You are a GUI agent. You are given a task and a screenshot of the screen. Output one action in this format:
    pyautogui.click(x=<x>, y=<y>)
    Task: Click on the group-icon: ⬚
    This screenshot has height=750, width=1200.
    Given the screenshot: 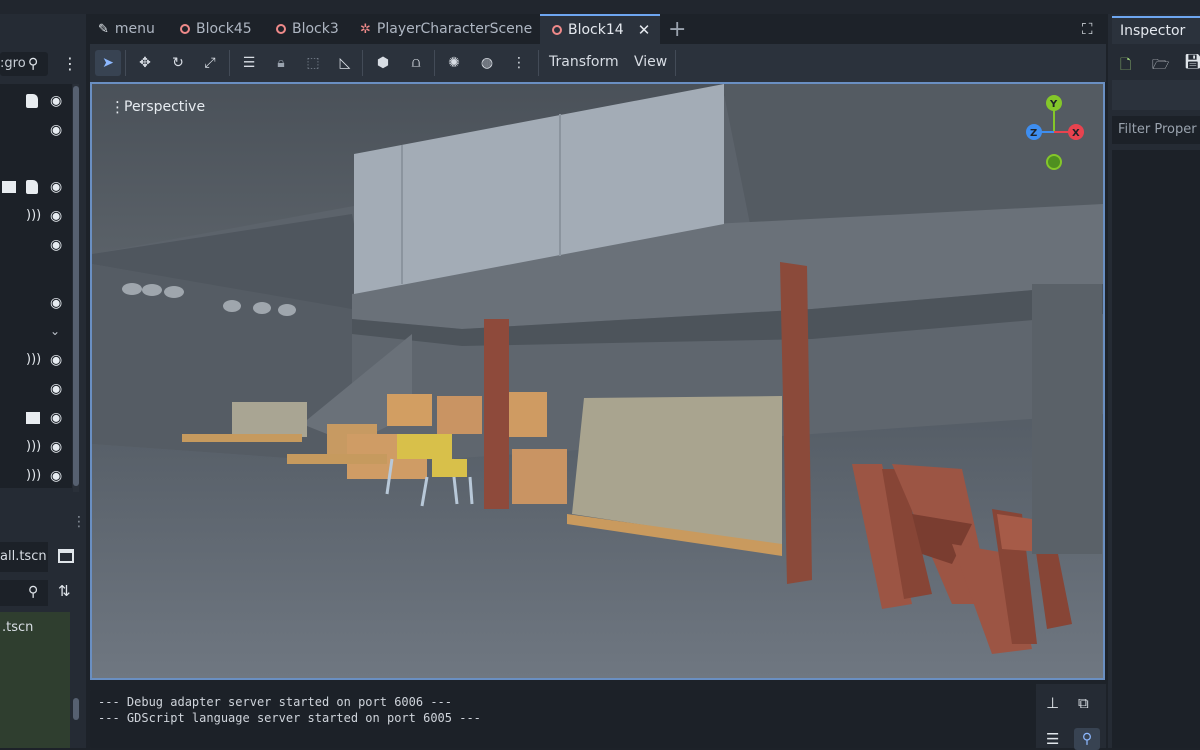 What is the action you would take?
    pyautogui.click(x=313, y=63)
    